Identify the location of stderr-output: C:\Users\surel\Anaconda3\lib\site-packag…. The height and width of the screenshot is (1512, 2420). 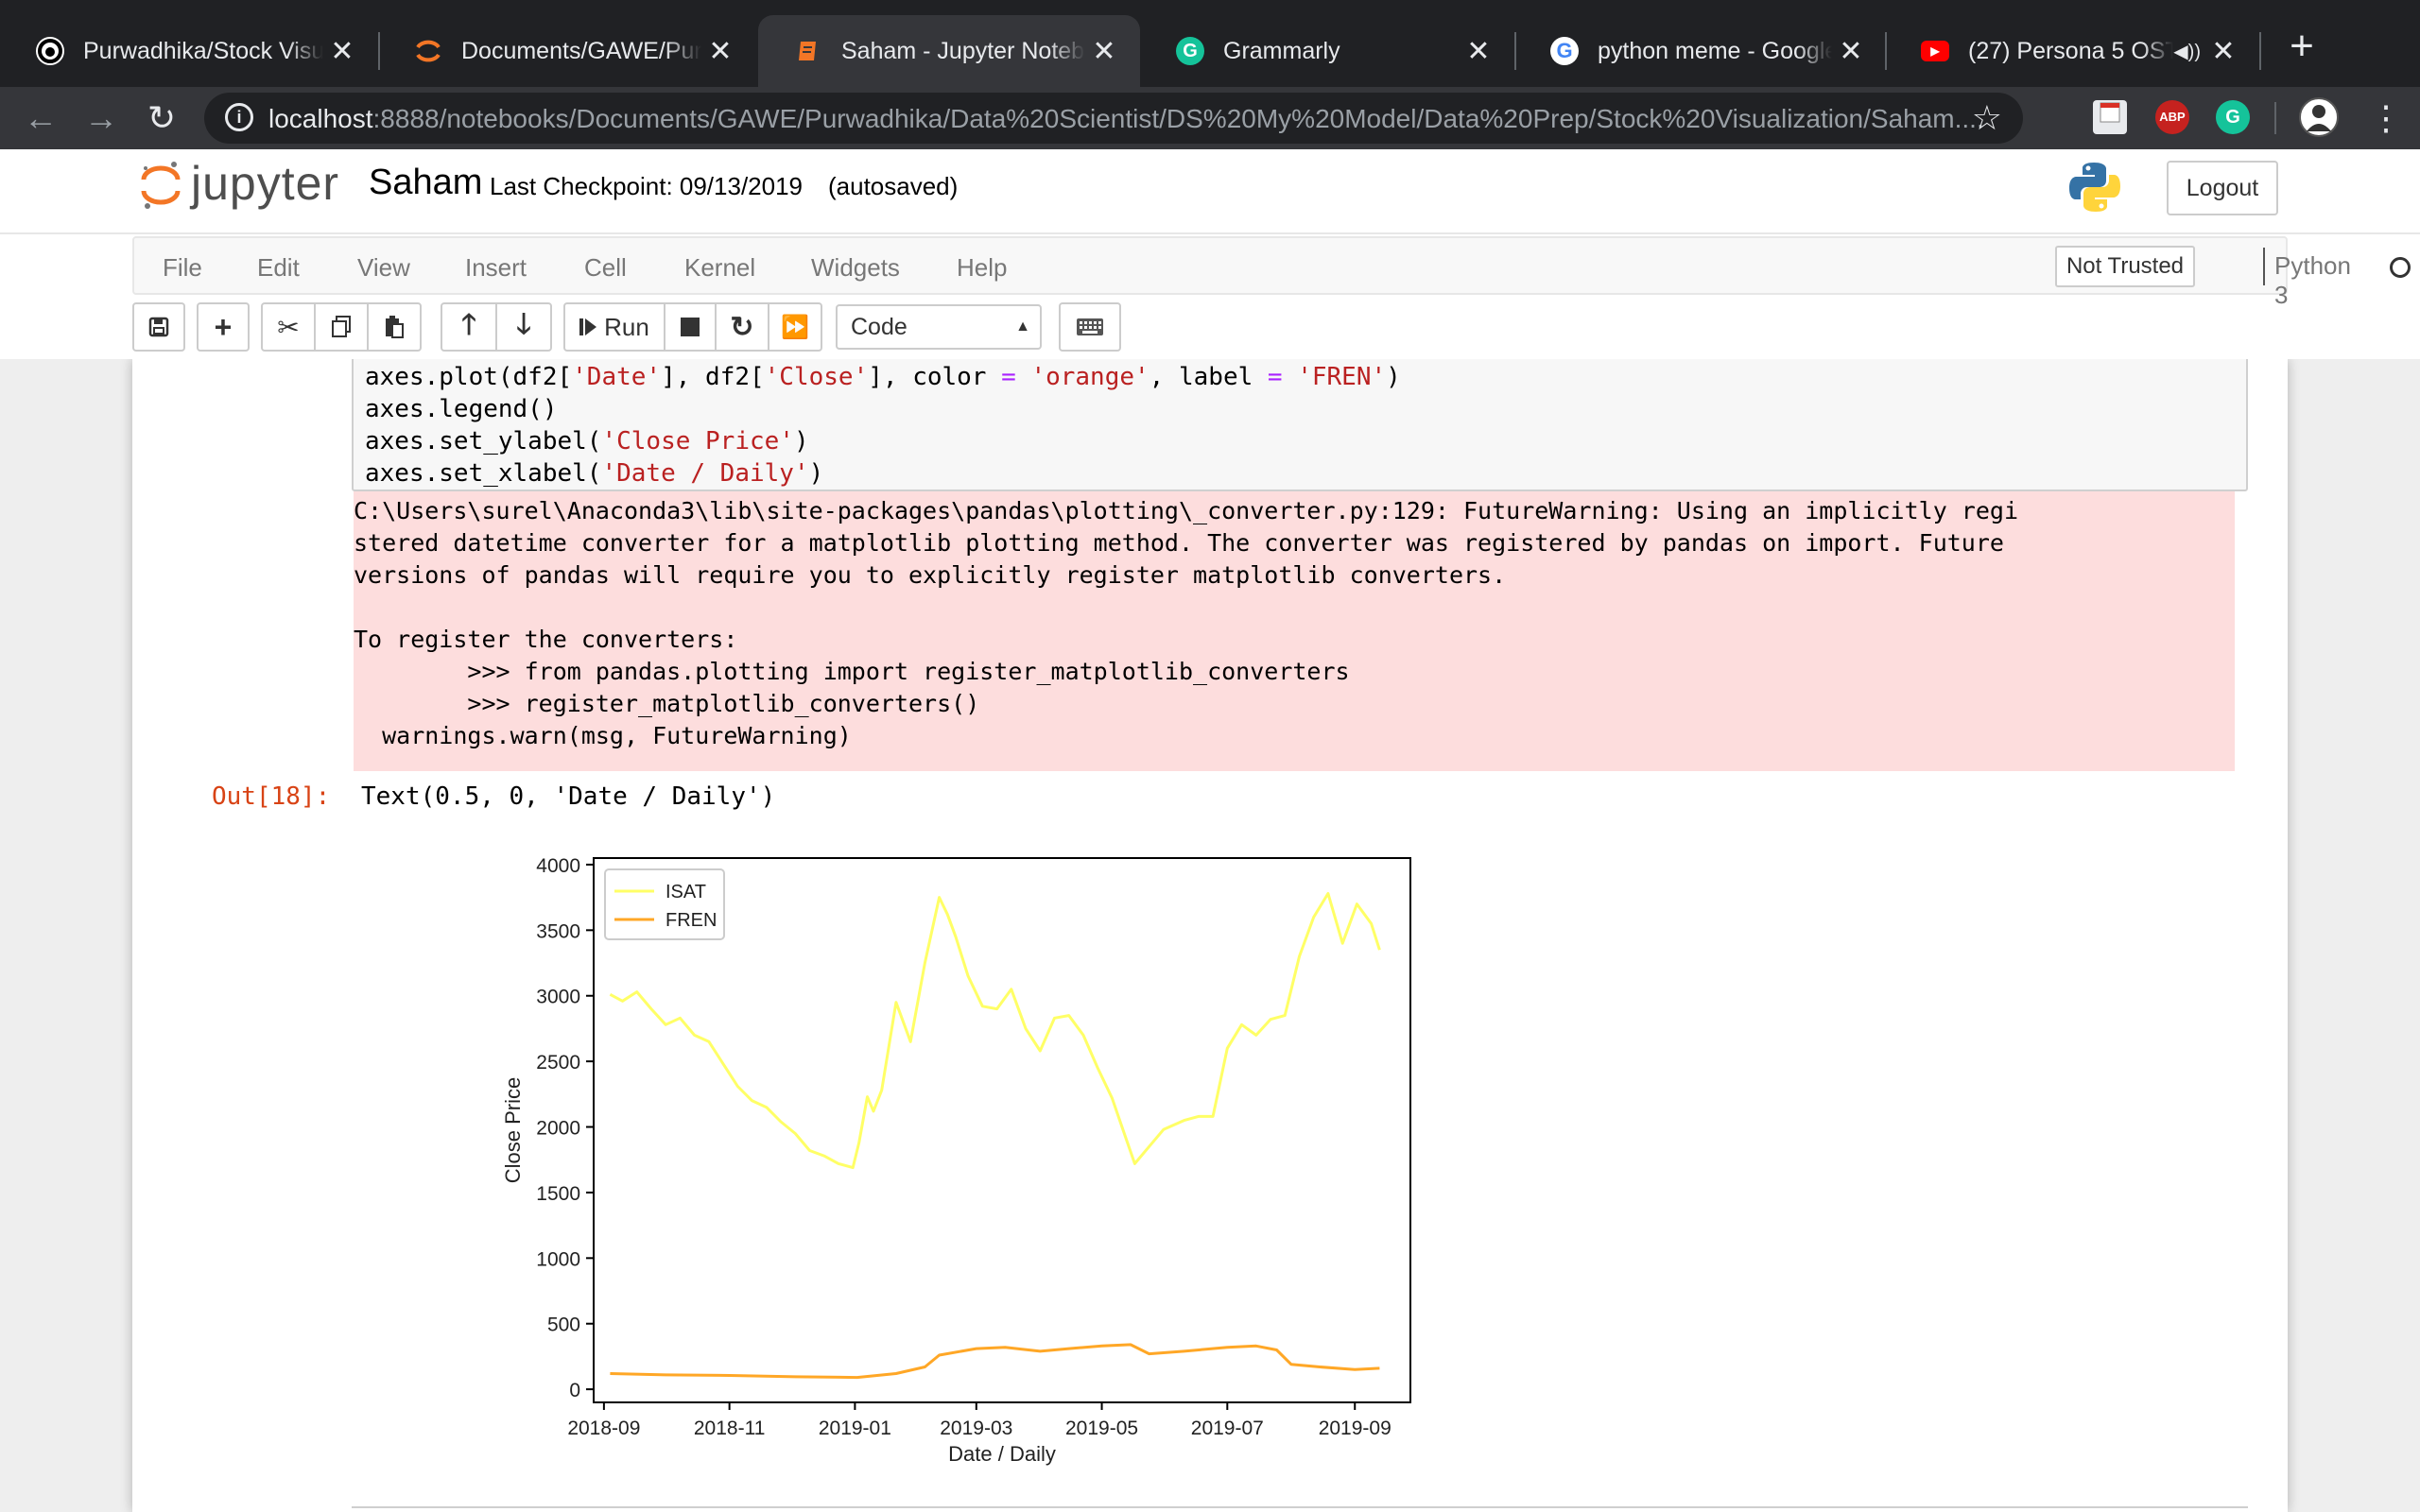
(1295, 631).